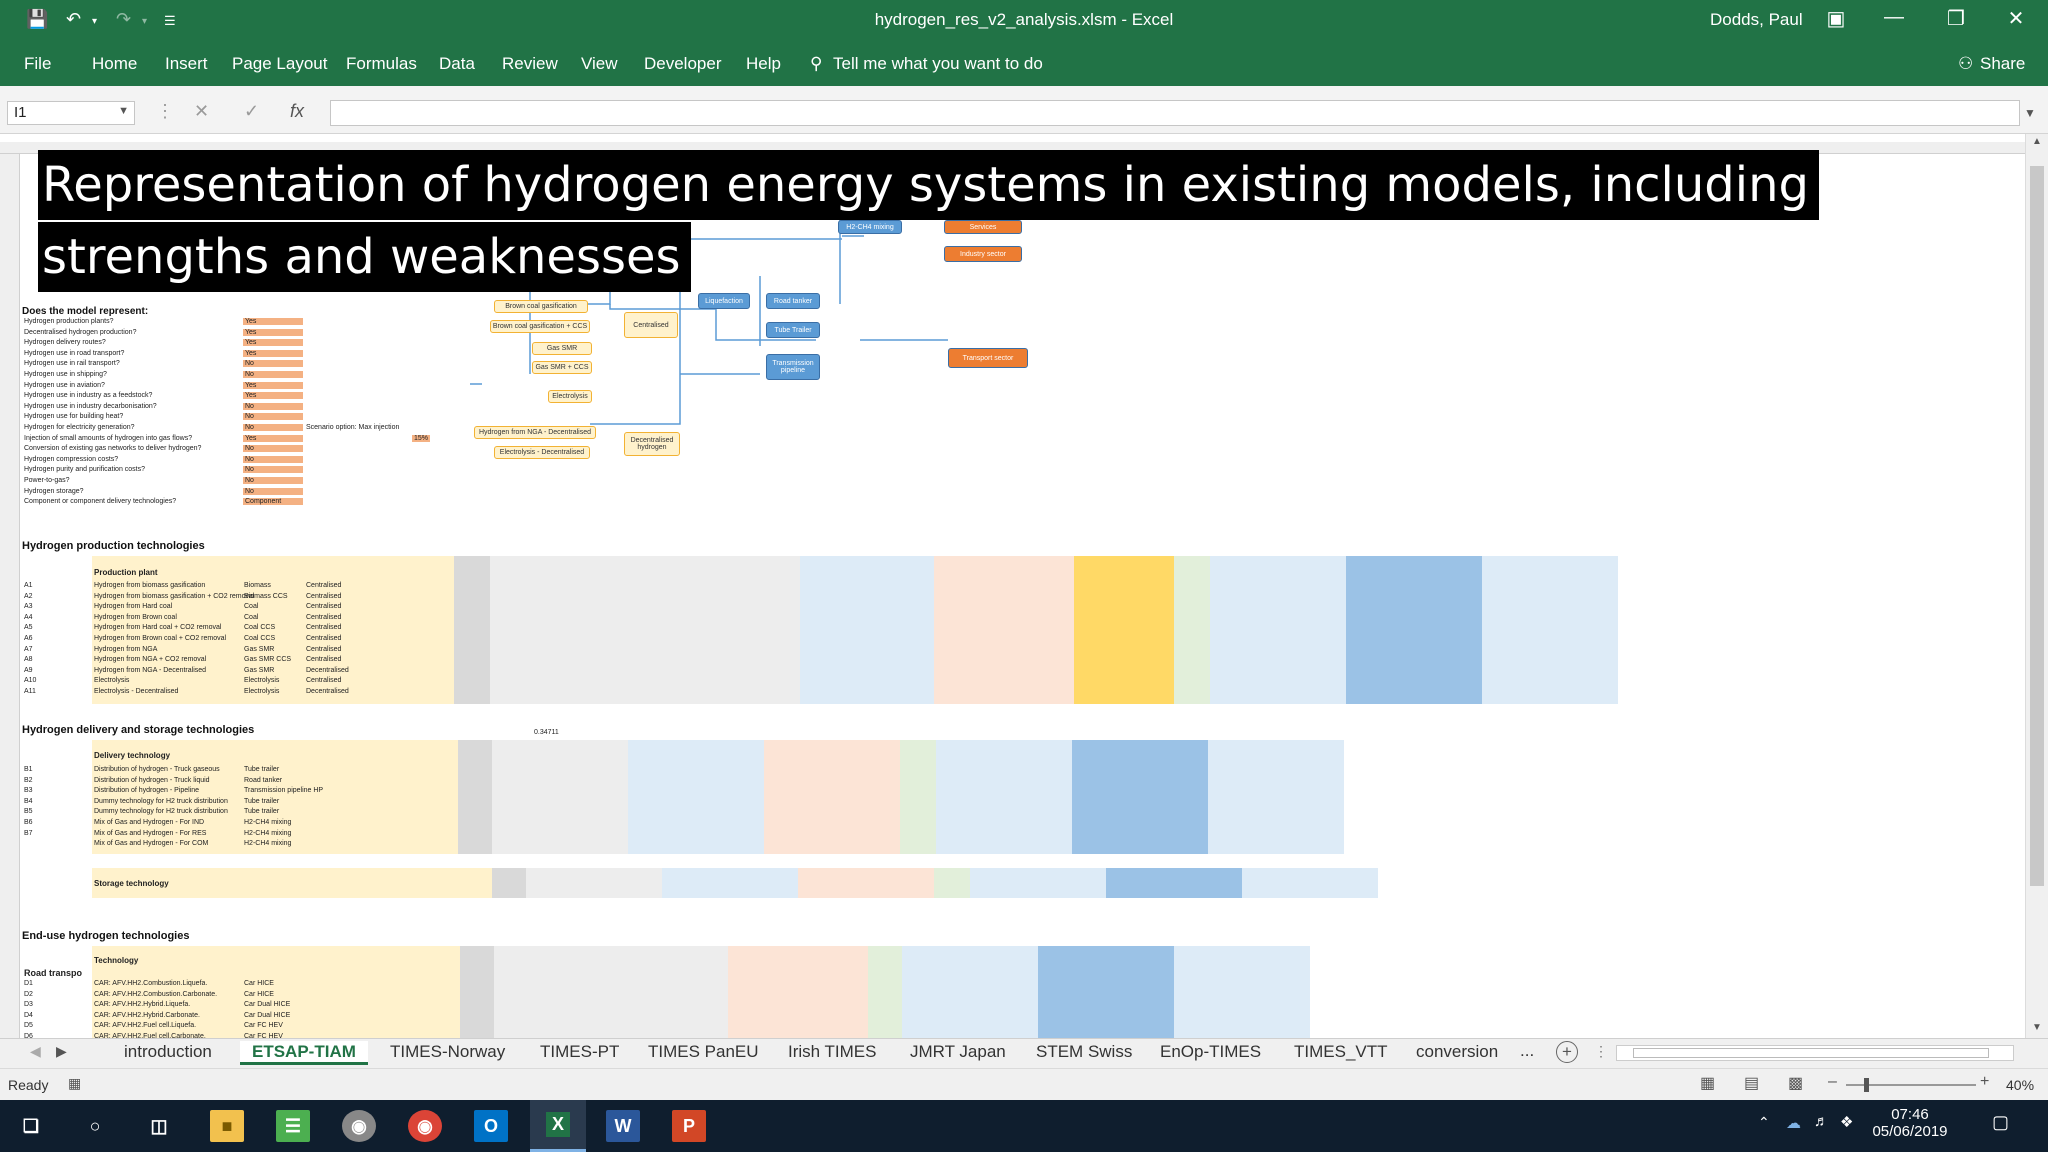 This screenshot has height=1152, width=2048. I want to click on row-id: B1, so click(28, 769).